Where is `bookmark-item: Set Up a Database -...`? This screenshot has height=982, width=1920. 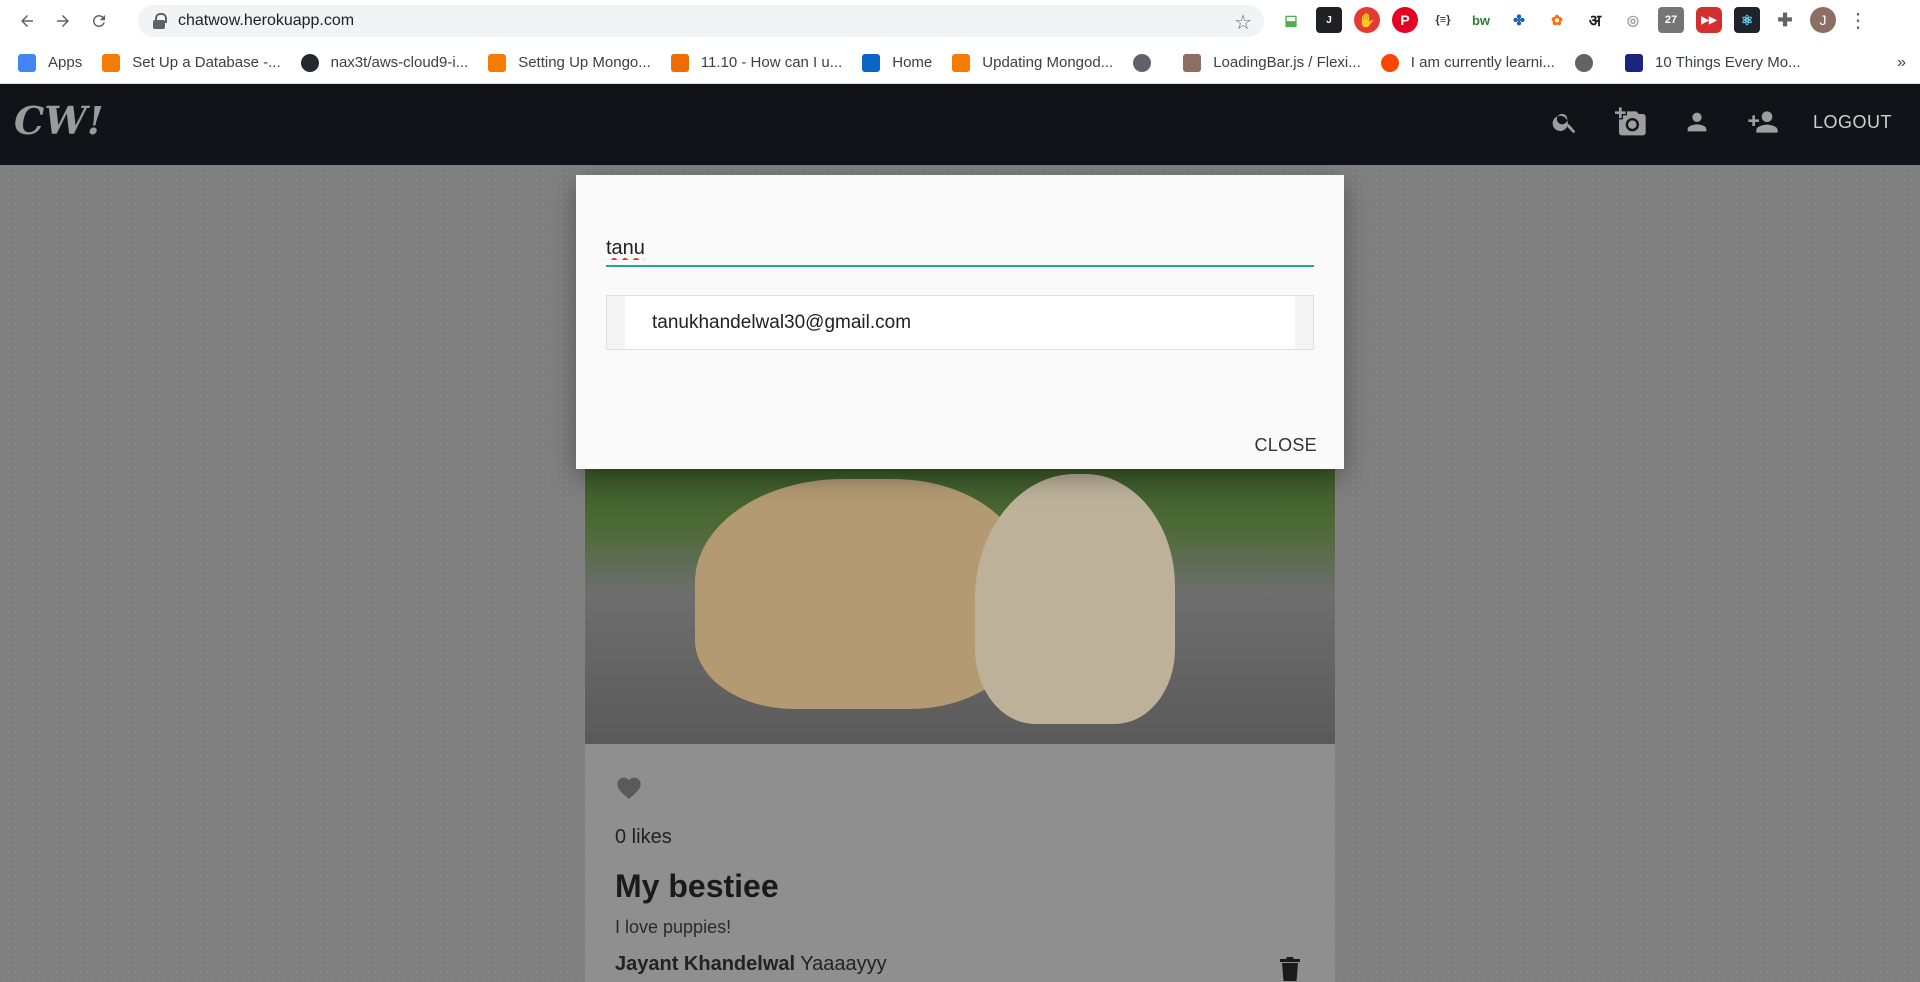 bookmark-item: Set Up a Database -... is located at coordinates (191, 62).